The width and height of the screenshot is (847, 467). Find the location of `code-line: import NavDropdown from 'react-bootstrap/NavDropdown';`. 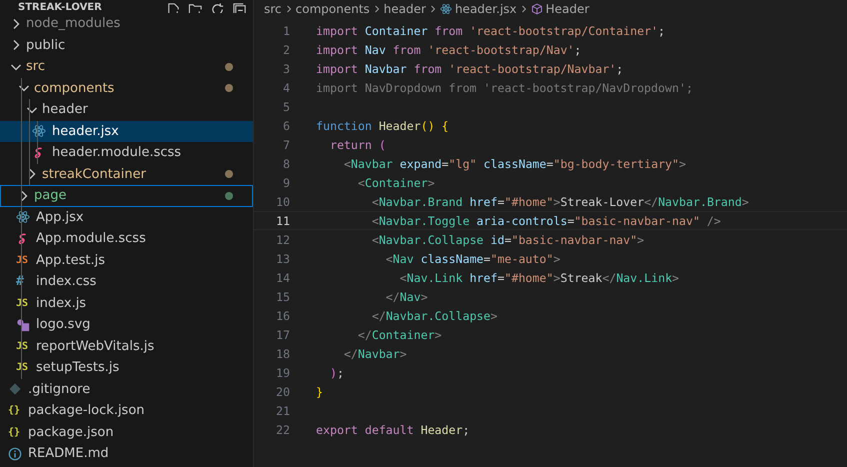

code-line: import NavDropdown from 'react-bootstrap/NavDropdown'; is located at coordinates (504, 87).